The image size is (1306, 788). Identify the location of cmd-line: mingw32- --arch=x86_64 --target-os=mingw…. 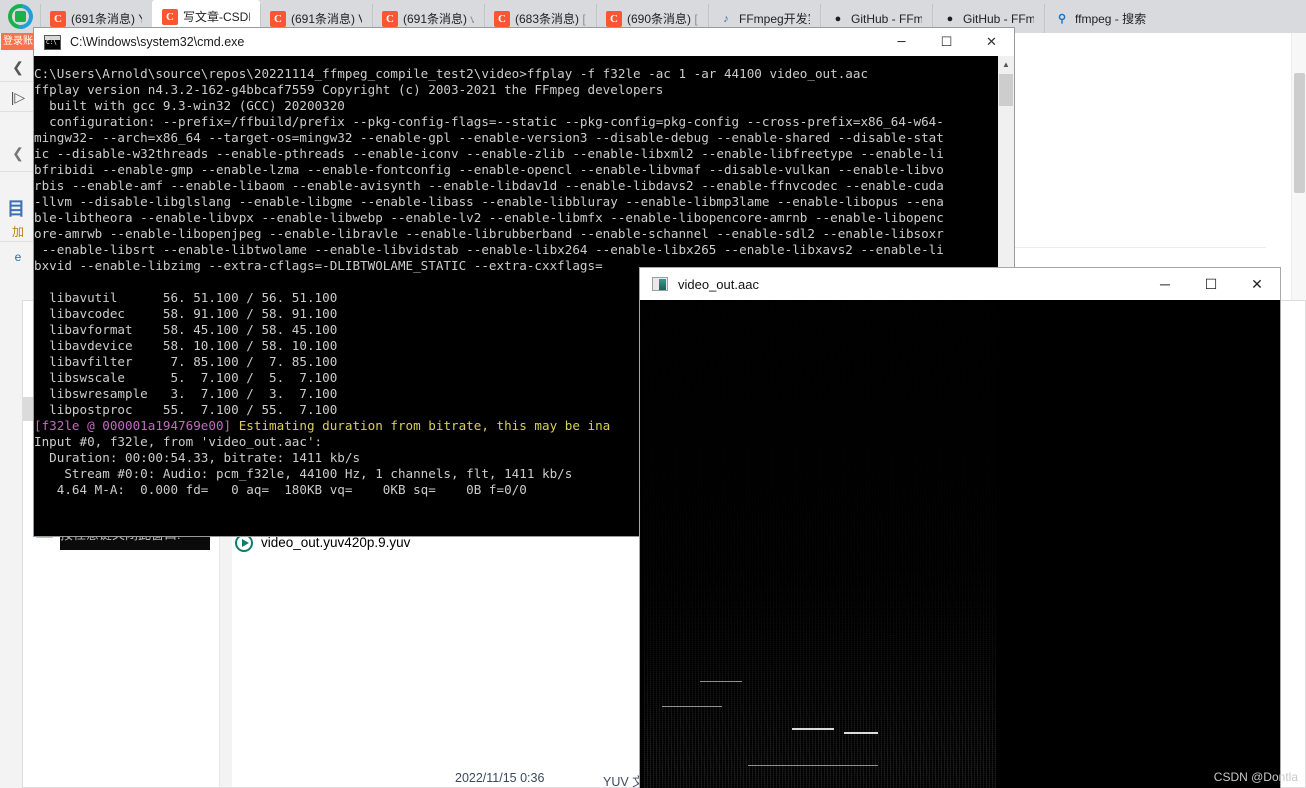
(489, 137).